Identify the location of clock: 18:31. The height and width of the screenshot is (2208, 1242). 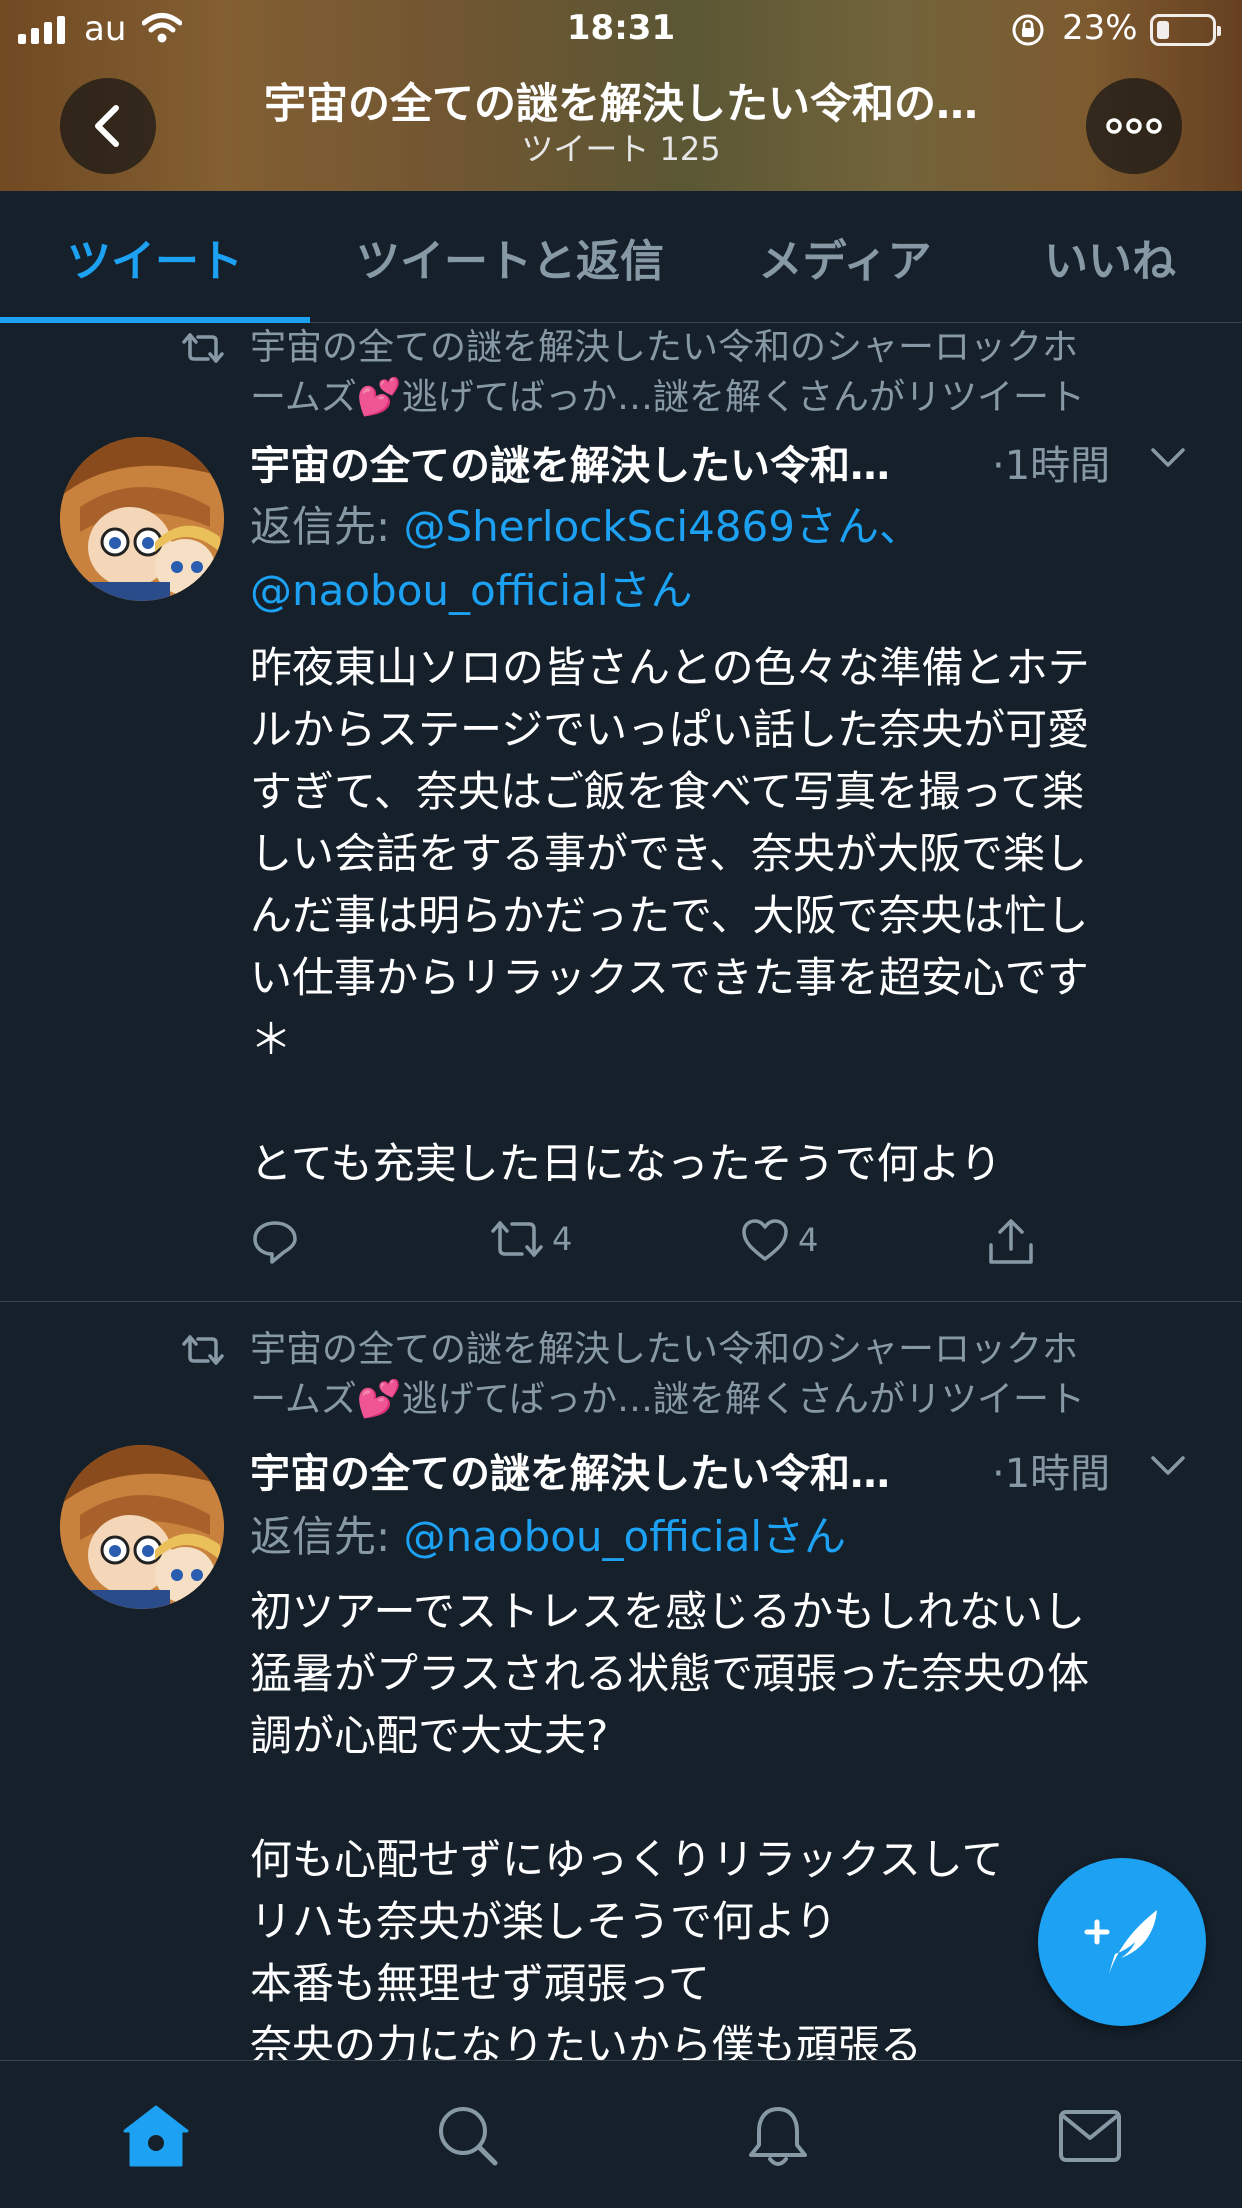
(621, 28).